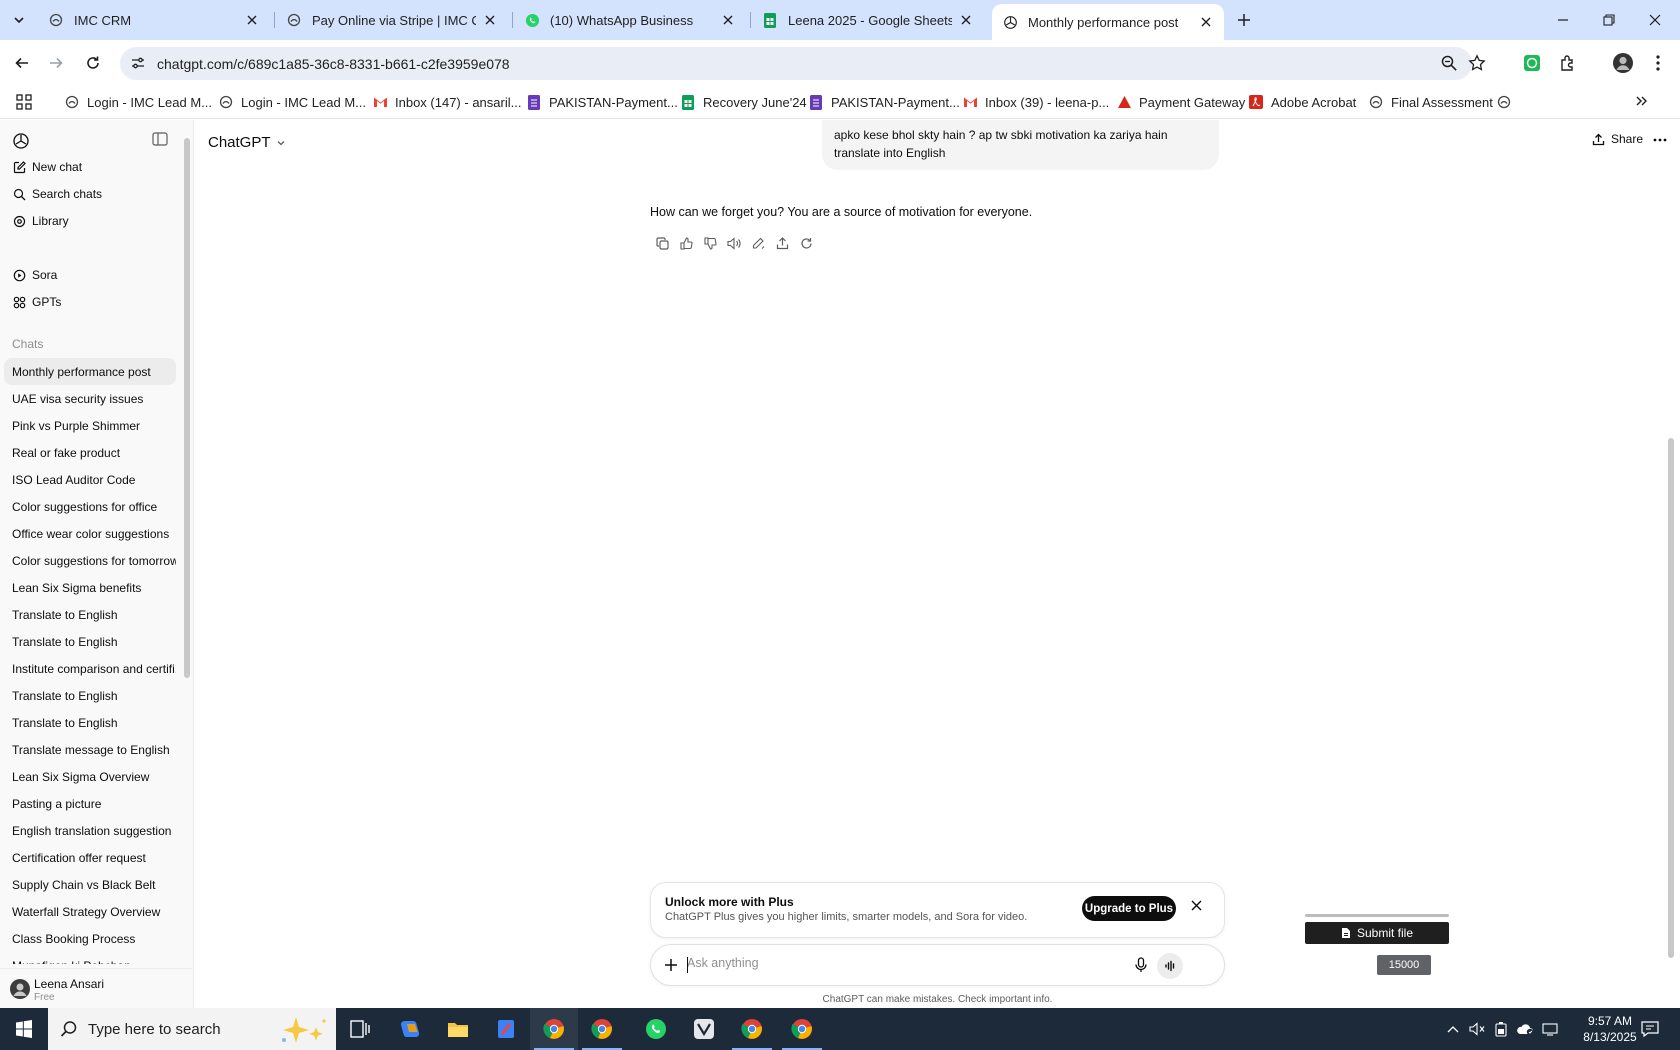 The image size is (1680, 1050). I want to click on gpts-button: GPTs, so click(90, 302).